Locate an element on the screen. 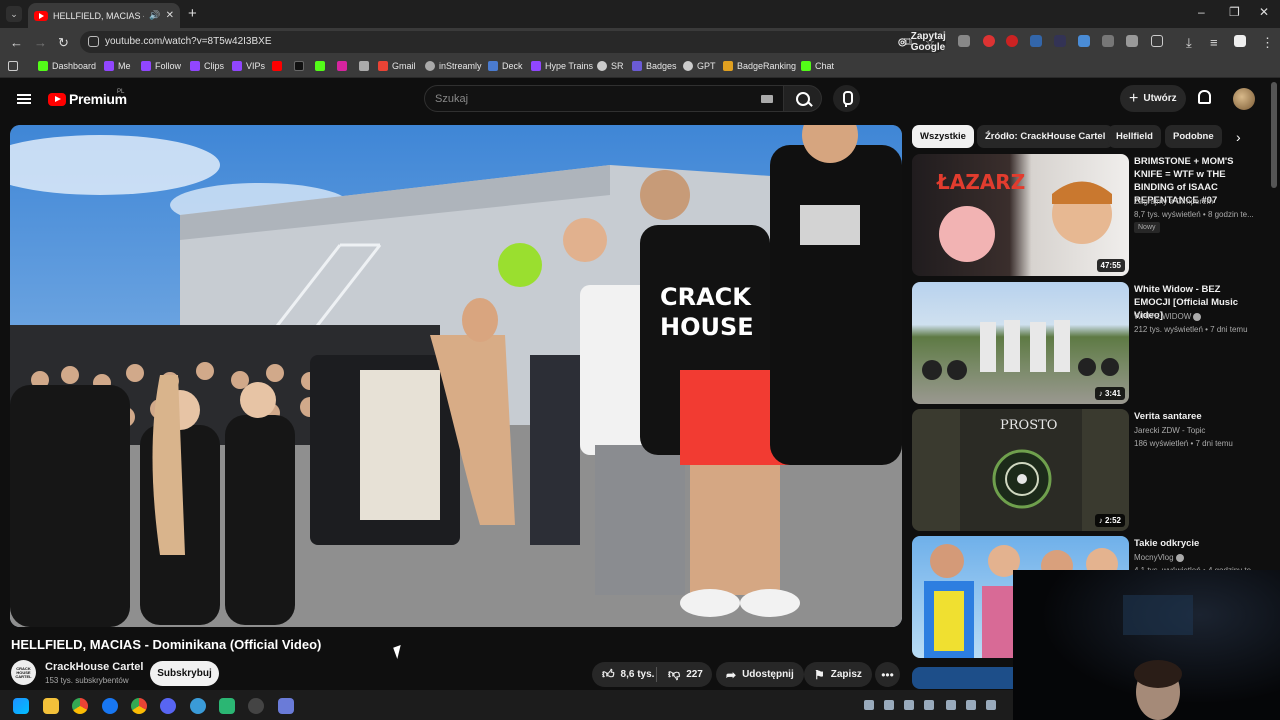 This screenshot has height=720, width=1280. app-icon is located at coordinates (286, 706).